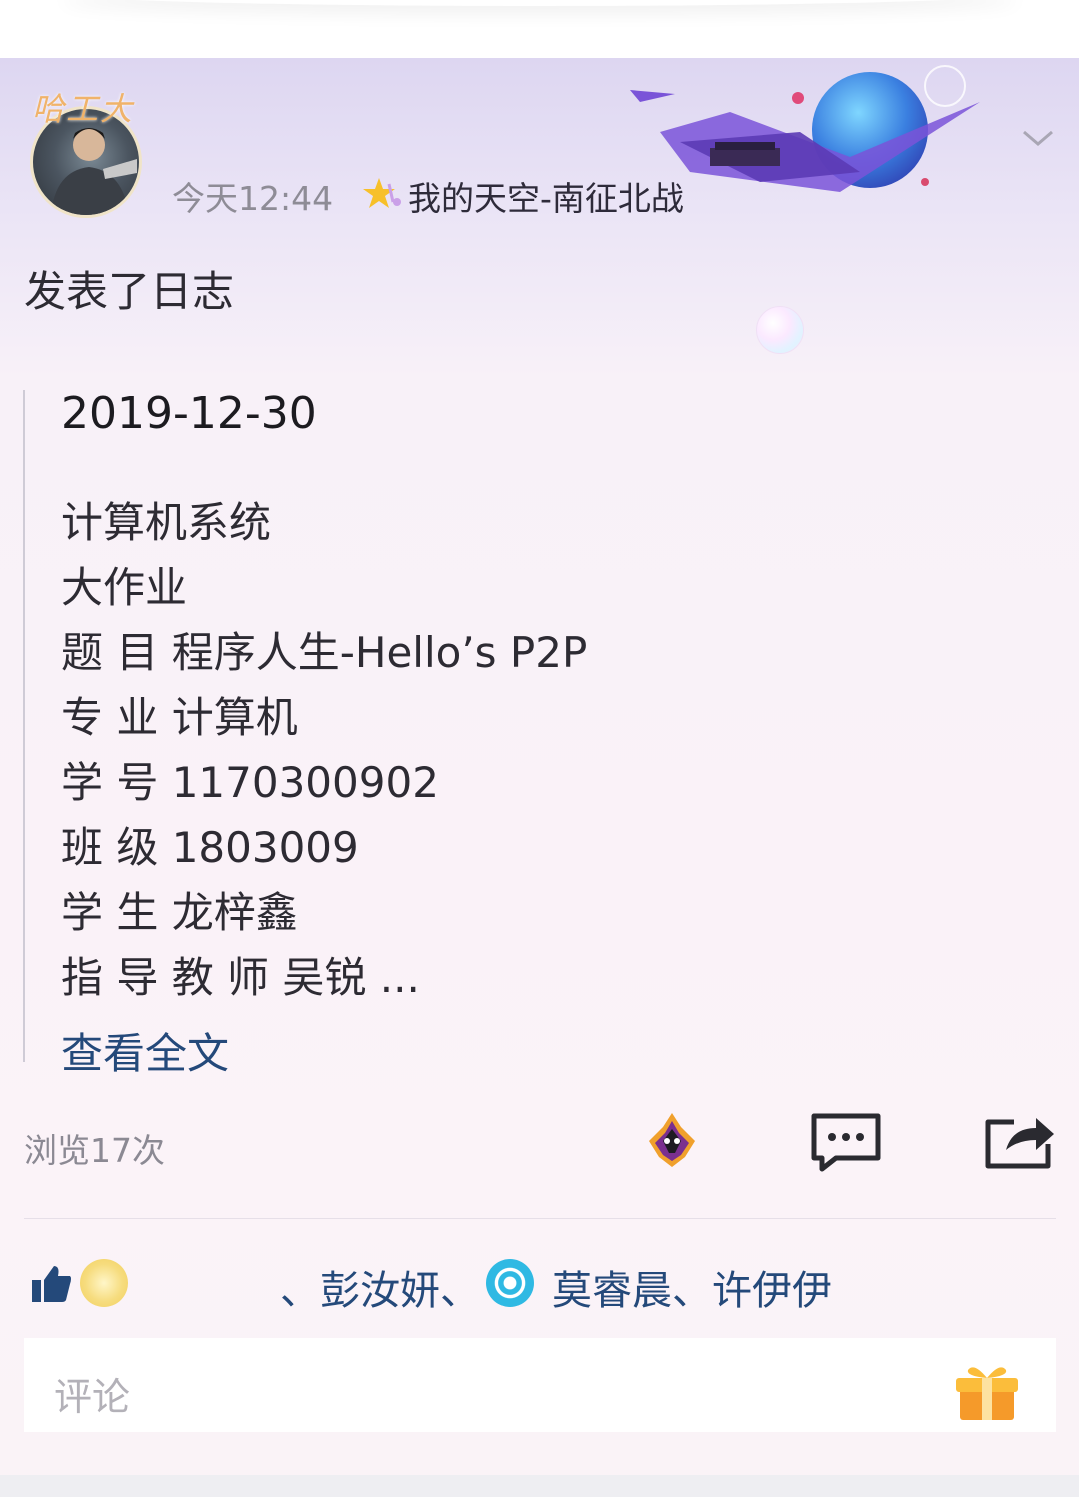  What do you see at coordinates (846, 1142) in the screenshot?
I see `comment-icon` at bounding box center [846, 1142].